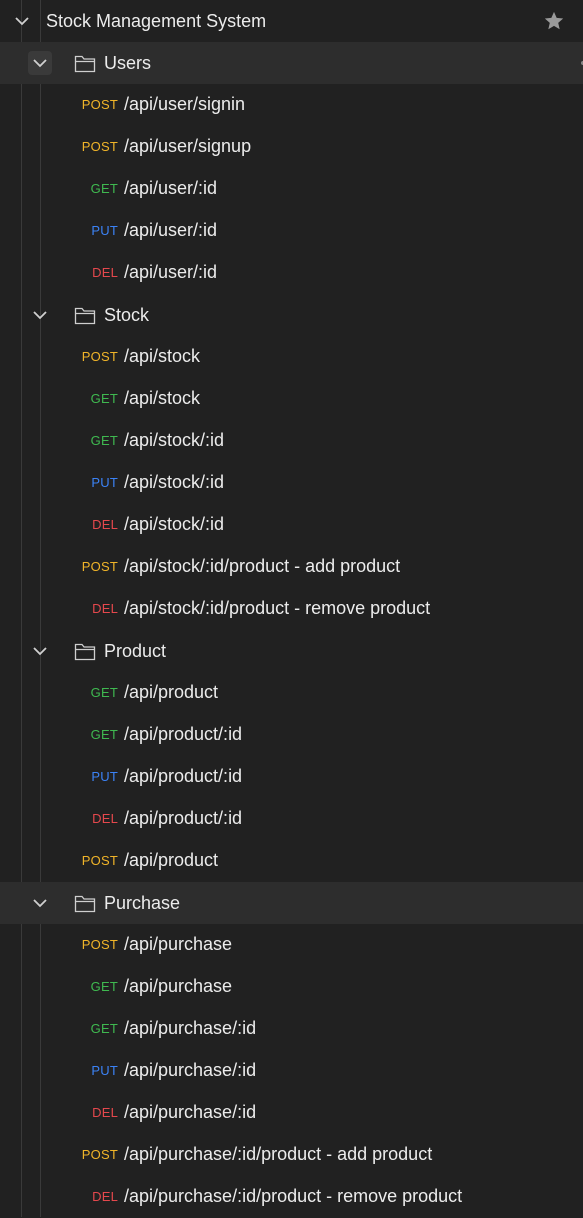  I want to click on request-path: /api/purchase/:id/product - add product, so click(278, 1154).